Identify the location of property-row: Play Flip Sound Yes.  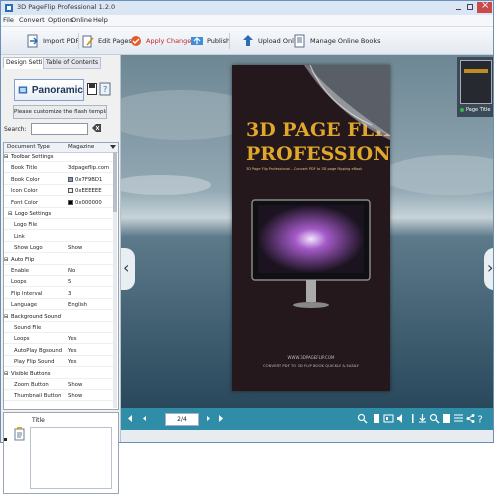
(59, 363).